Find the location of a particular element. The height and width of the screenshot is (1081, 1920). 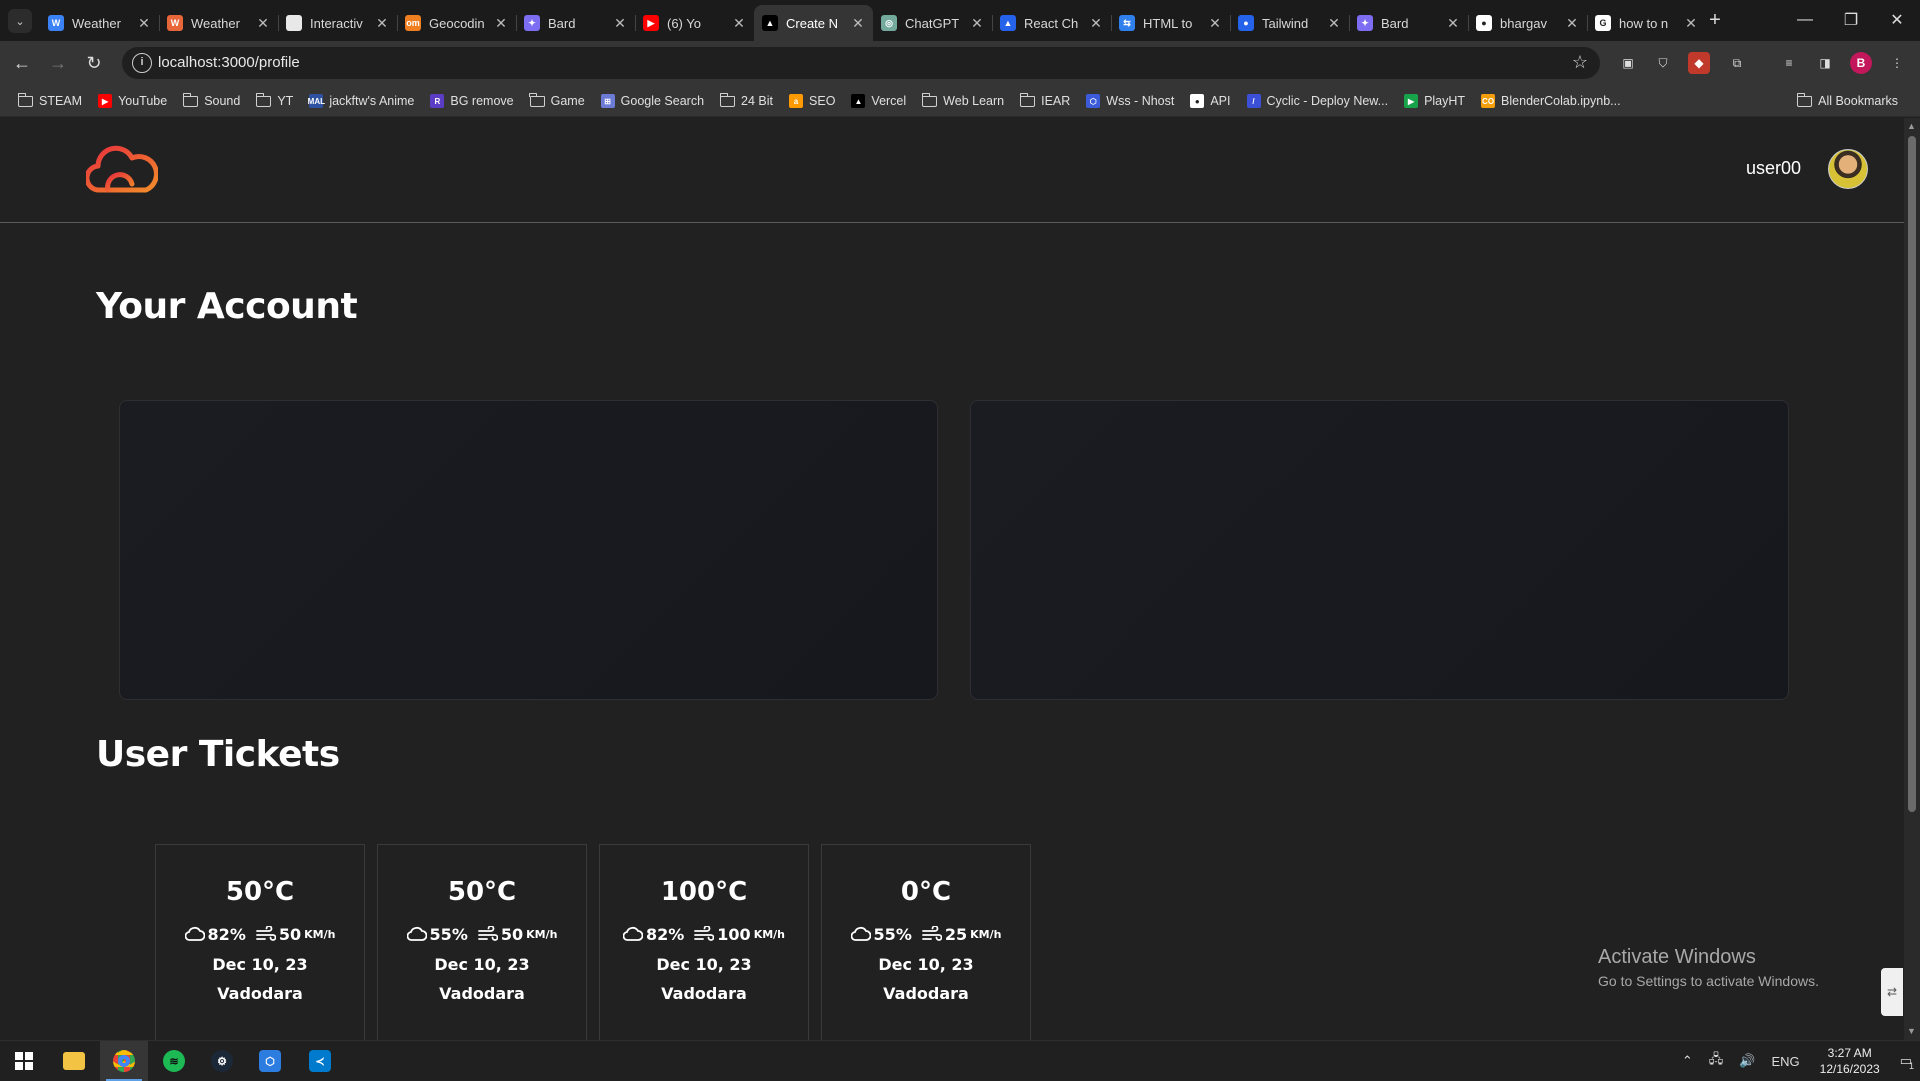

media-control-icon: ≡ is located at coordinates (1789, 63).